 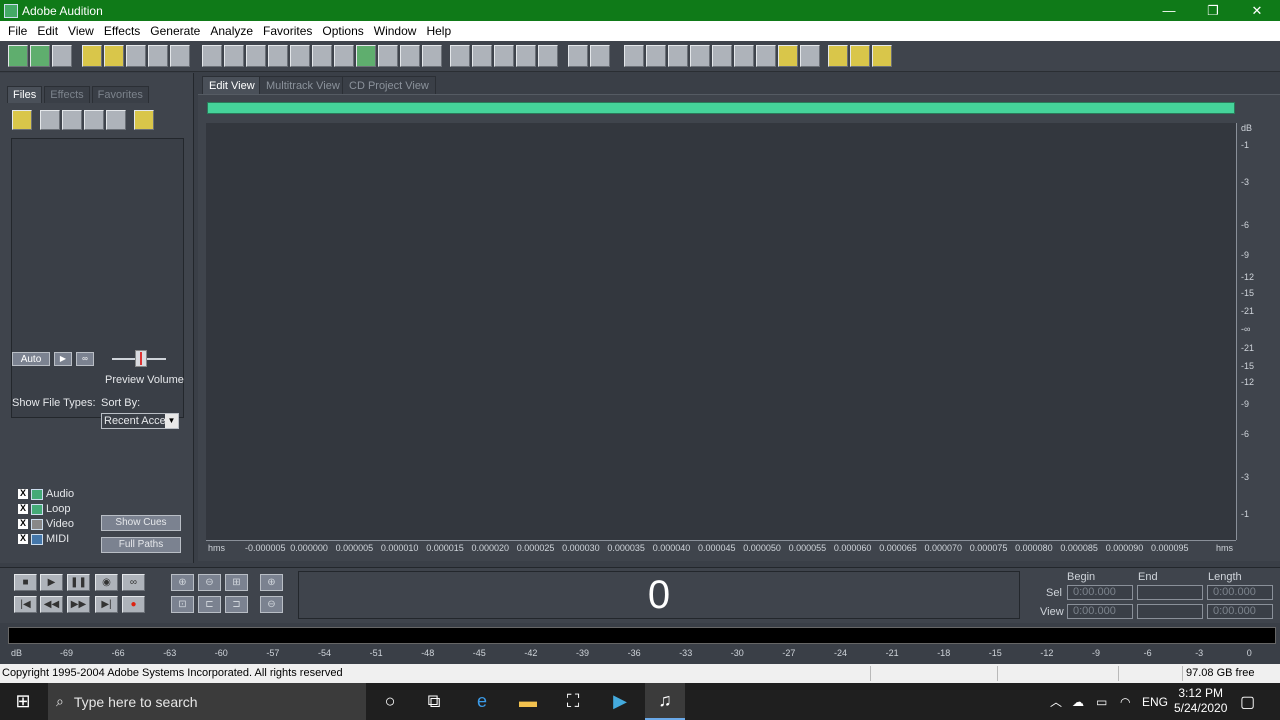 What do you see at coordinates (1100, 611) in the screenshot?
I see `view-begin-field: 0:00.000` at bounding box center [1100, 611].